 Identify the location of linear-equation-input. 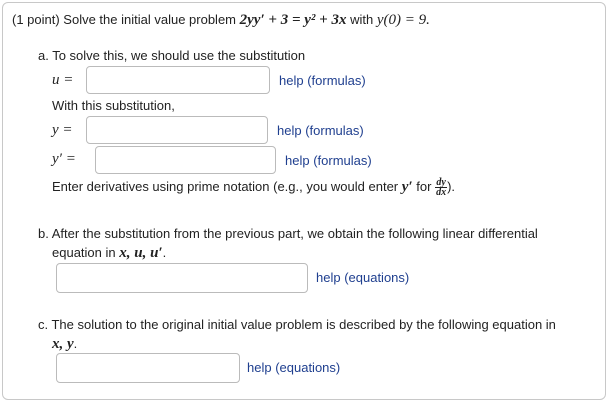
(182, 278).